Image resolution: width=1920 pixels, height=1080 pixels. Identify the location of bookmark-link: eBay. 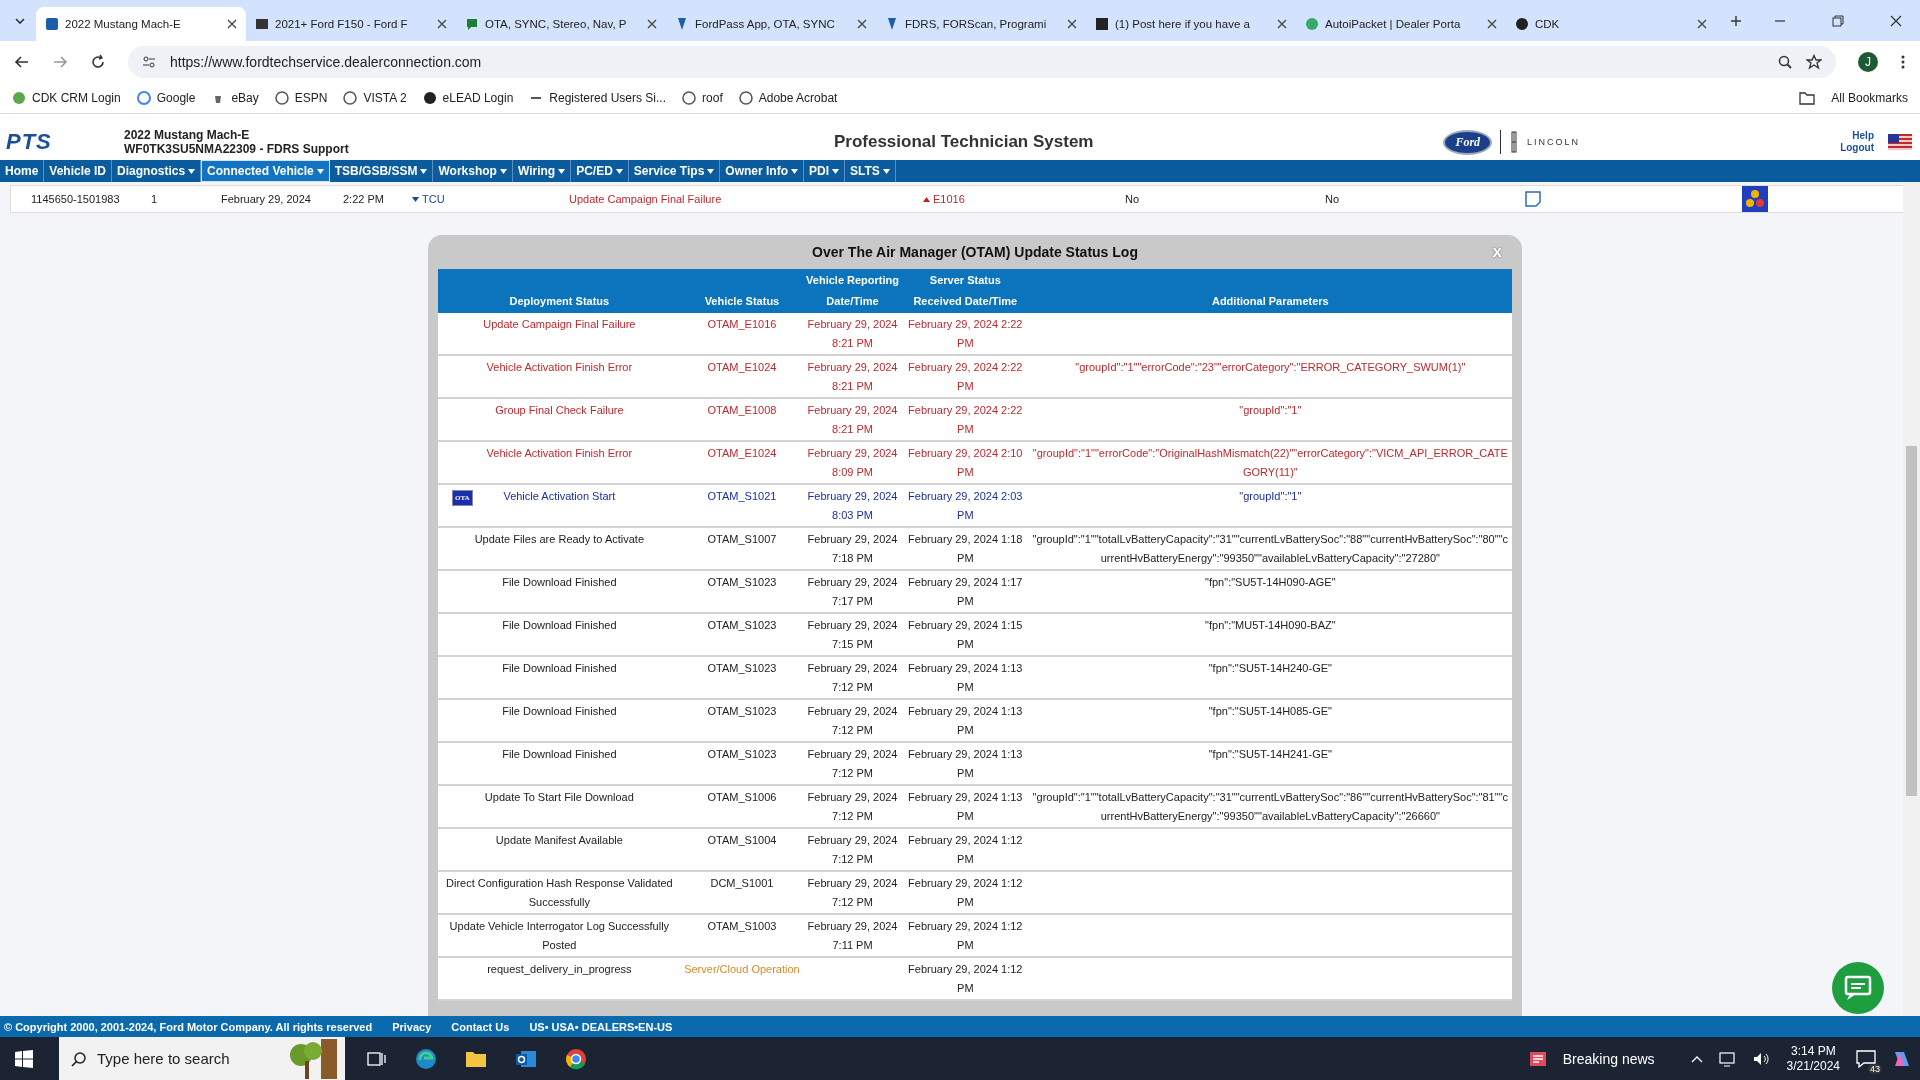
(245, 98).